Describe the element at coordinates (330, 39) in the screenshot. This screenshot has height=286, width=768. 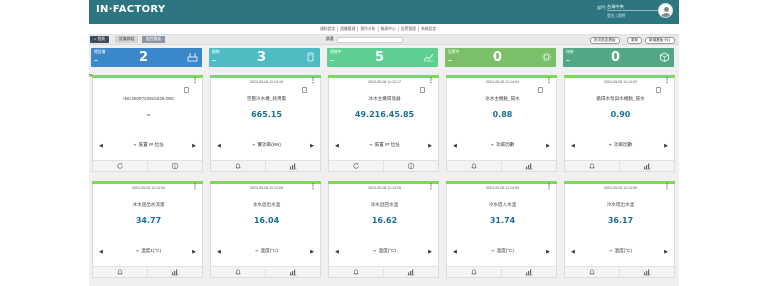
I see `filter-label: 篩選` at that location.